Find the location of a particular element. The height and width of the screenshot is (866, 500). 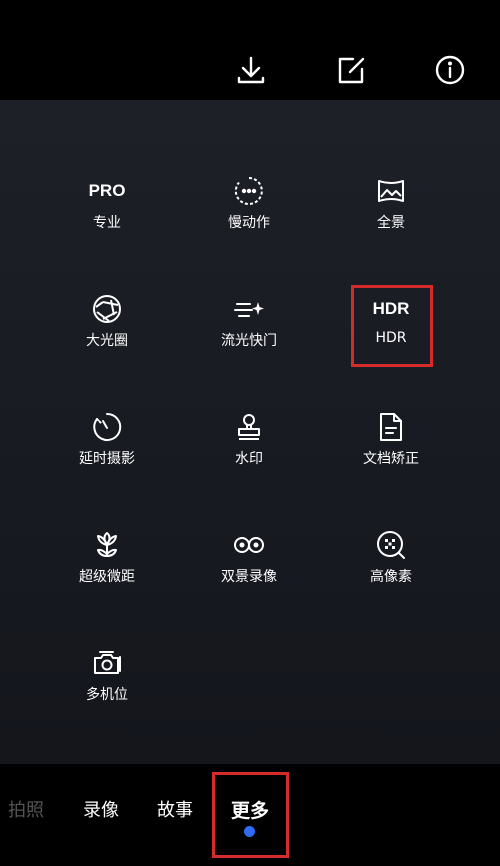

download-button is located at coordinates (251, 70).